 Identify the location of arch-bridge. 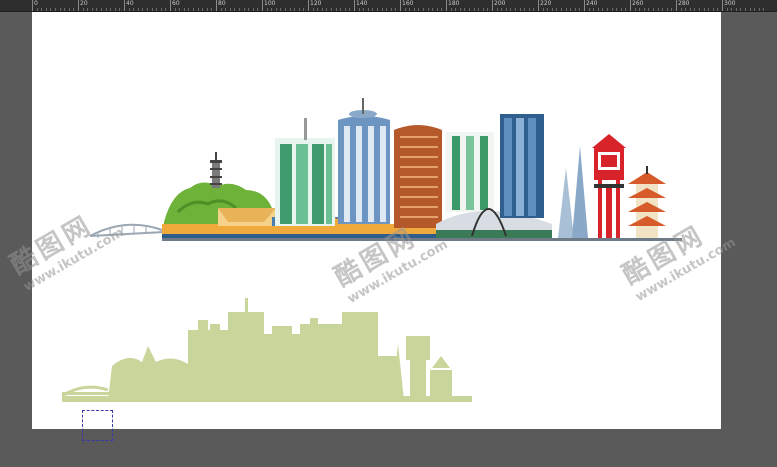
(127, 230).